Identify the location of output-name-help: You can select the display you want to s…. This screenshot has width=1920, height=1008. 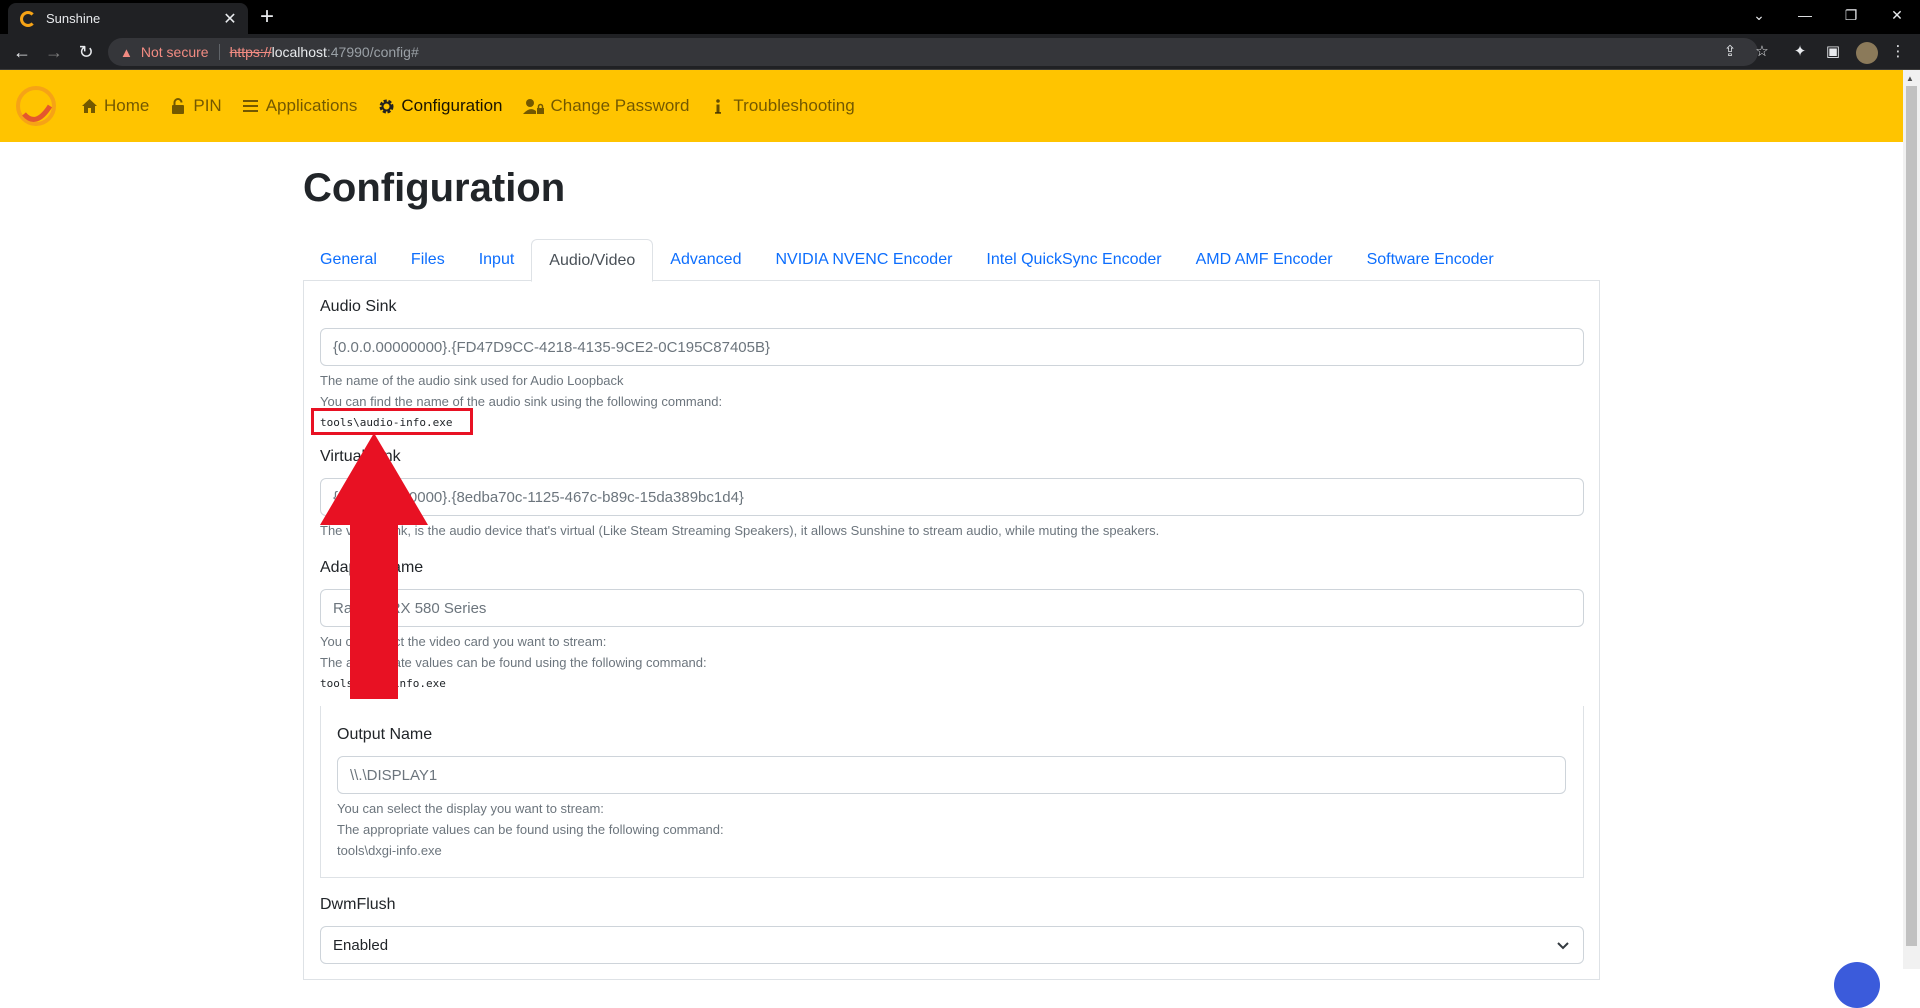
(530, 829).